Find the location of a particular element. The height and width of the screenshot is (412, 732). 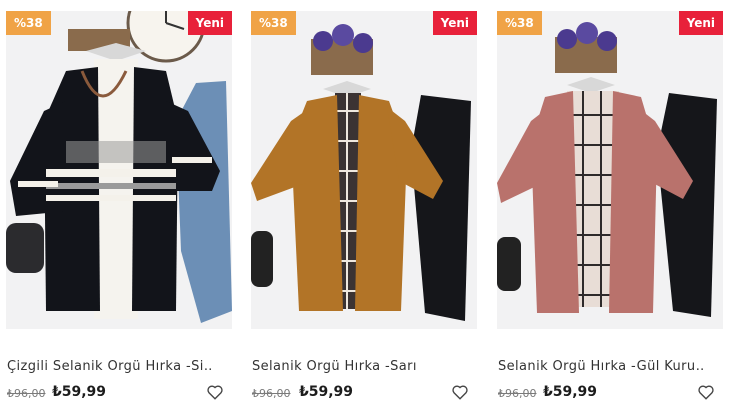

product-title: Selanik Örgü Hırka -Sarı is located at coordinates (354, 366).